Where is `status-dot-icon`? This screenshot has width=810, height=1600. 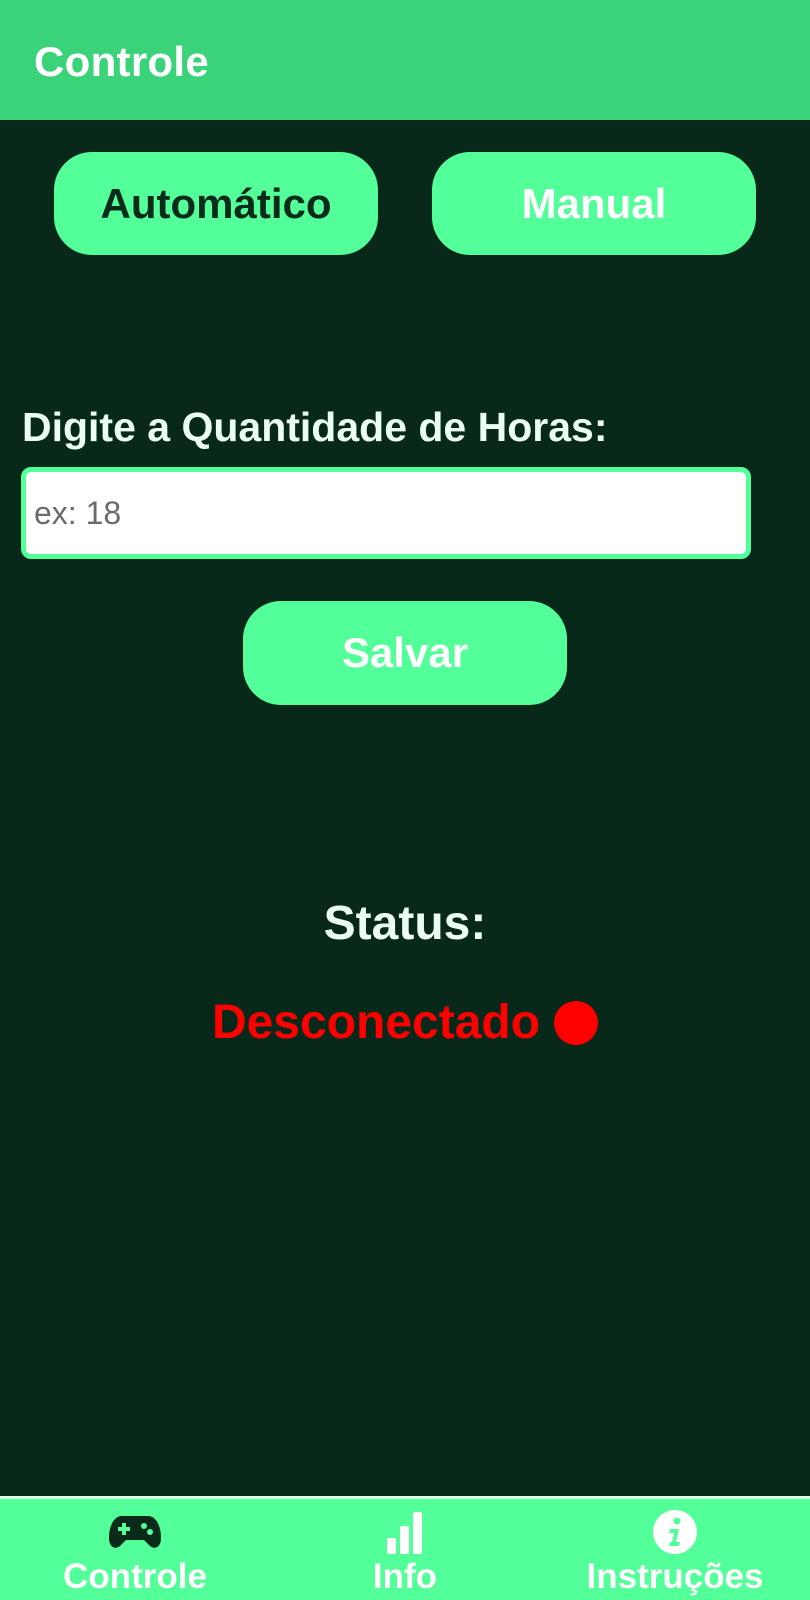
status-dot-icon is located at coordinates (576, 1022).